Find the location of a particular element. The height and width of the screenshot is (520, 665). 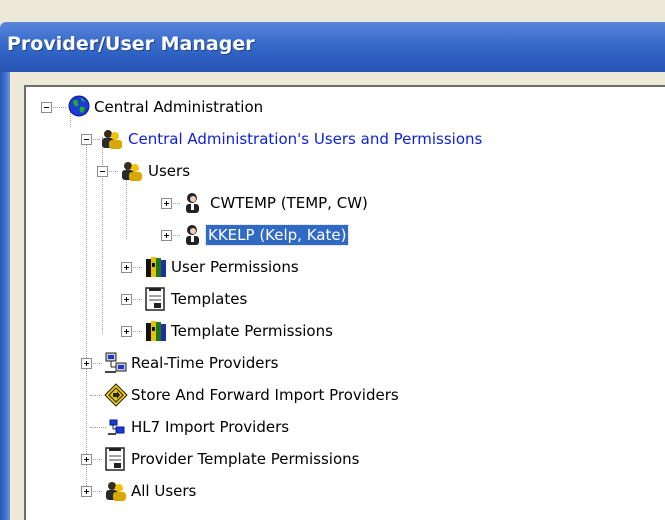

tree-item-label: Users is located at coordinates (169, 171).